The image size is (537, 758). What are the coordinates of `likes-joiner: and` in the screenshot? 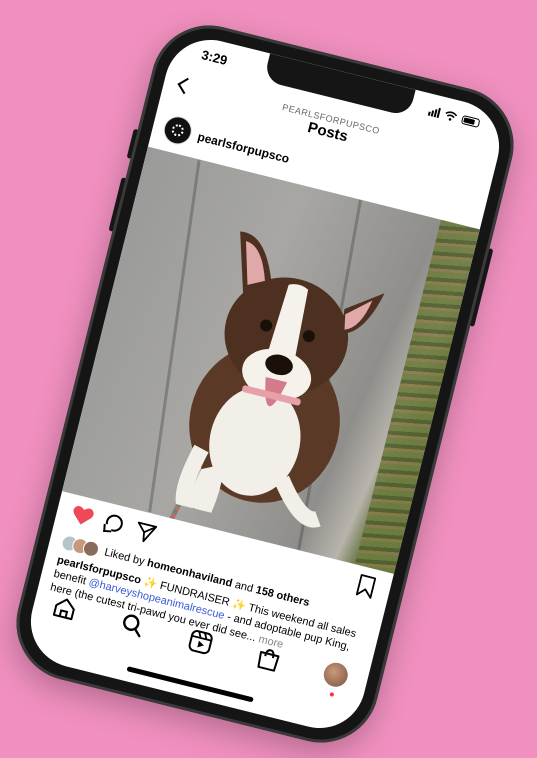 It's located at (244, 586).